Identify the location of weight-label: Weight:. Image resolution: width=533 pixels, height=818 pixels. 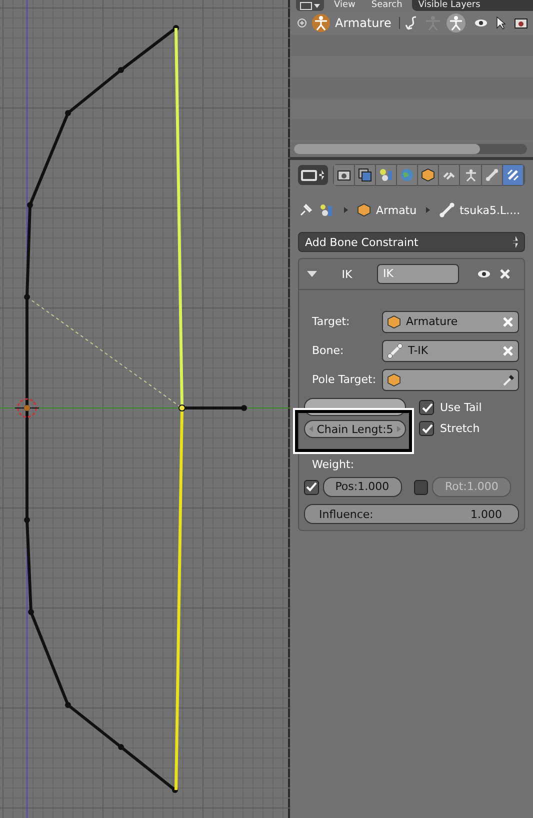
(334, 464).